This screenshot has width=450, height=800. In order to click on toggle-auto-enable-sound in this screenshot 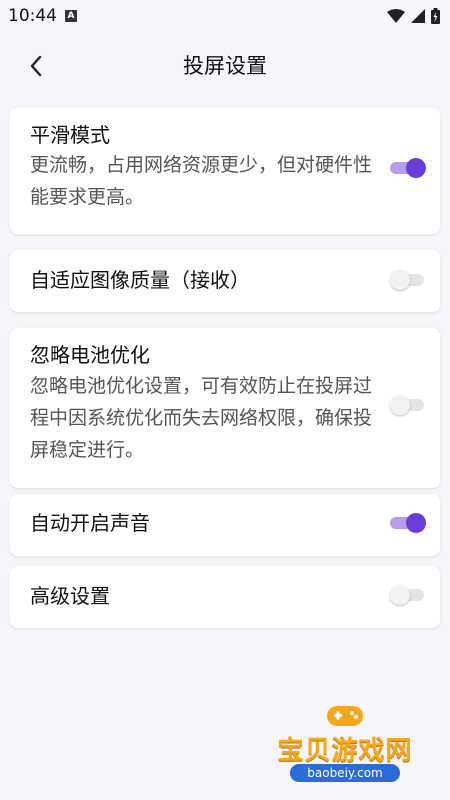, I will do `click(408, 523)`.